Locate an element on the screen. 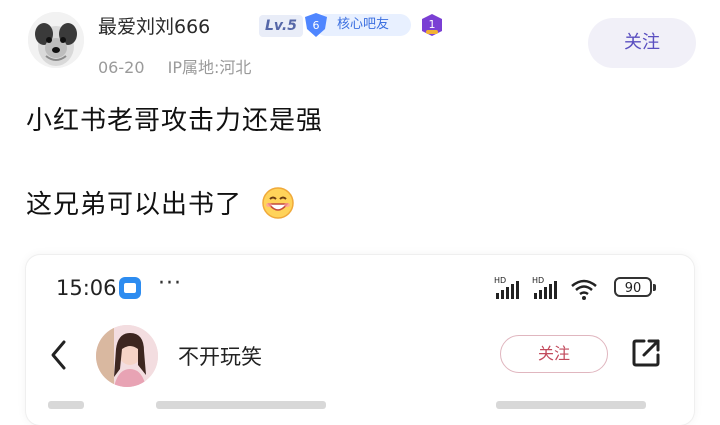  peek-text-right is located at coordinates (571, 405).